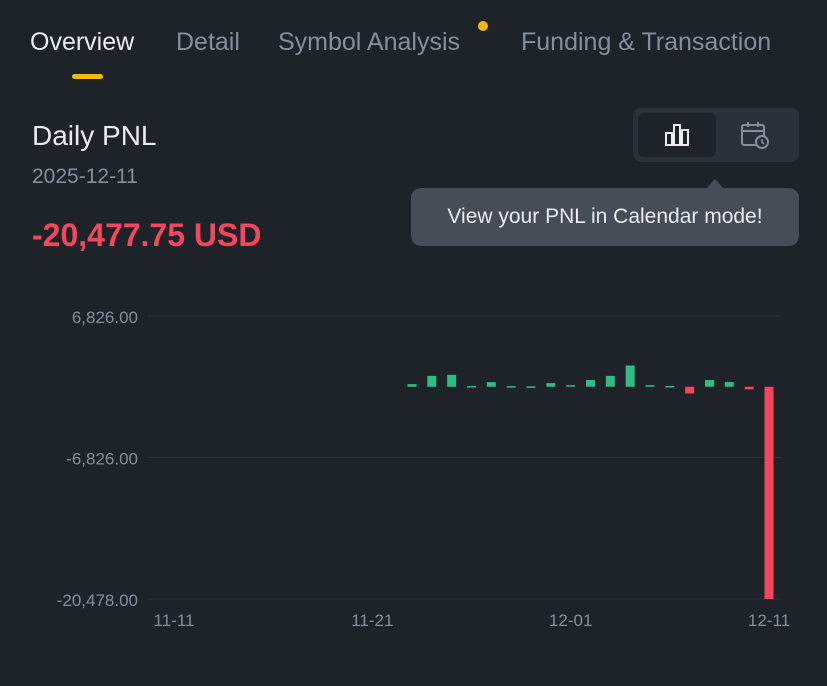 The image size is (827, 686). I want to click on notification-dot, so click(483, 26).